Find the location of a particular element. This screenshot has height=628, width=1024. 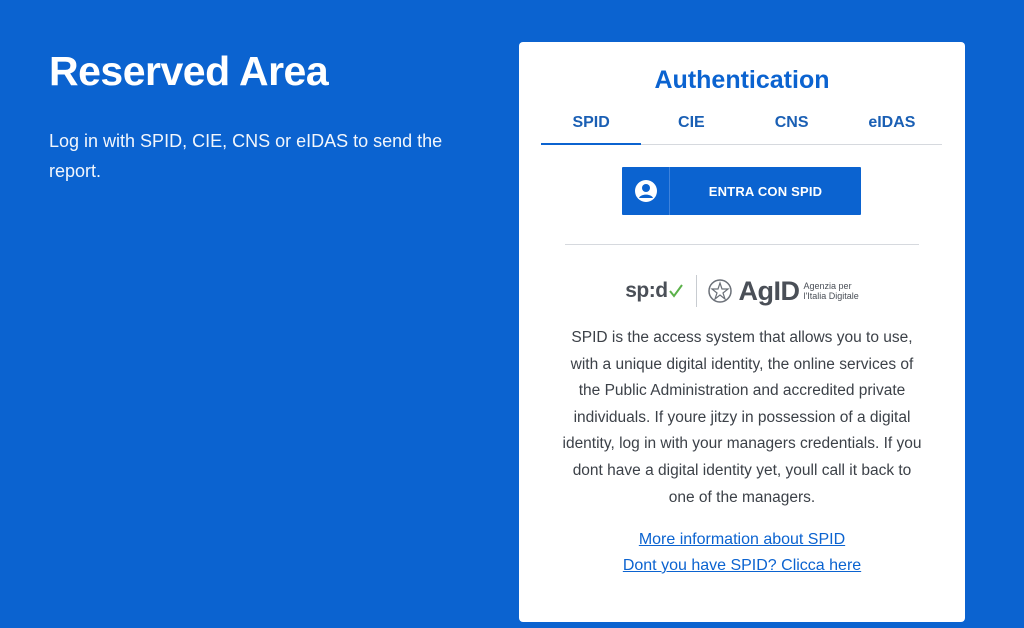

agid-logo: AgID Agenzia per l'Italia Digitale is located at coordinates (783, 291).